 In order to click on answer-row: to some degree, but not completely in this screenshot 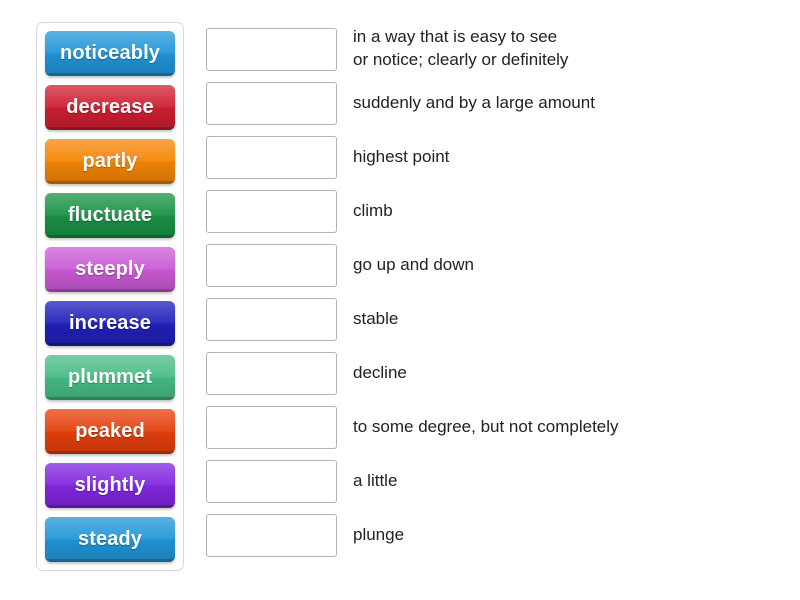, I will do `click(486, 427)`.